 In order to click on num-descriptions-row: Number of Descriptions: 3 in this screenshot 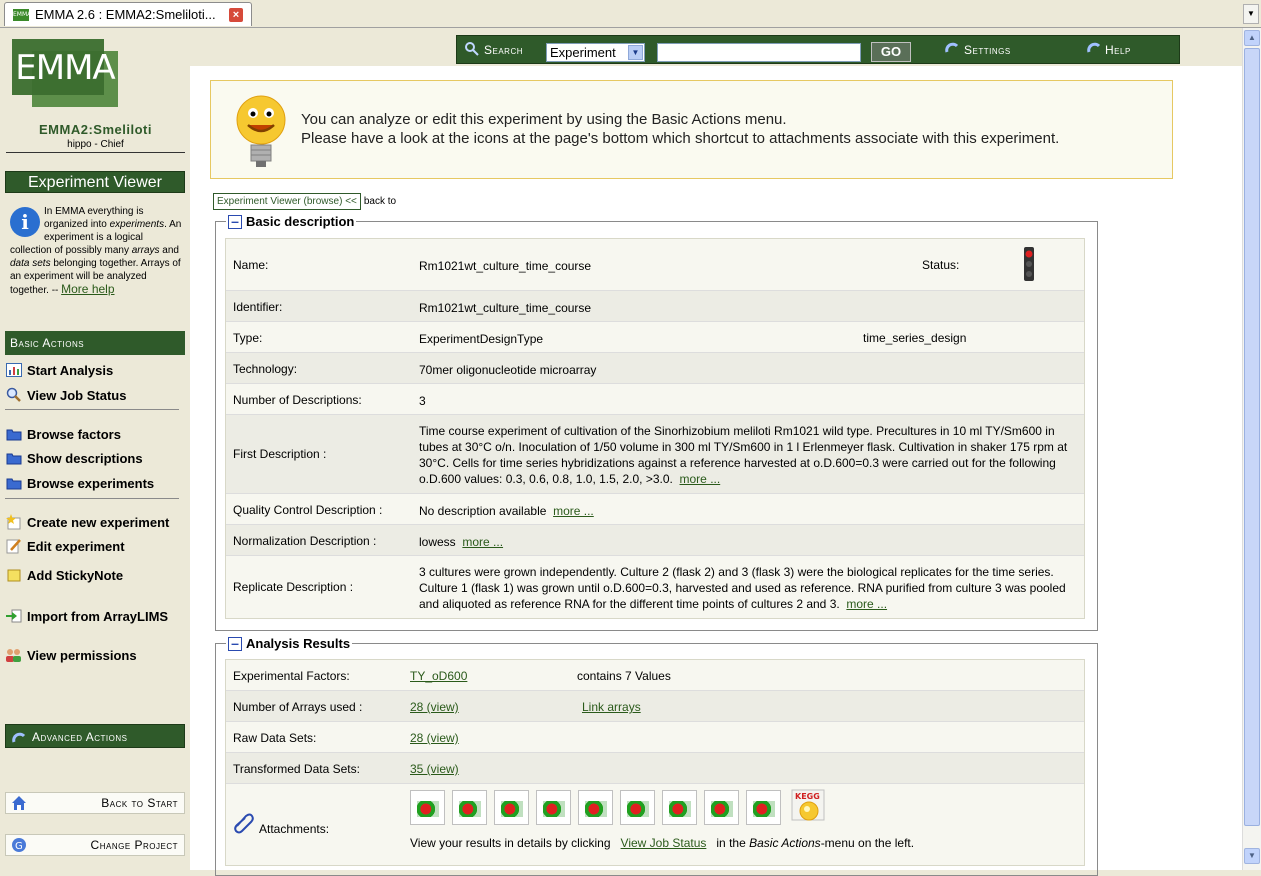, I will do `click(655, 399)`.